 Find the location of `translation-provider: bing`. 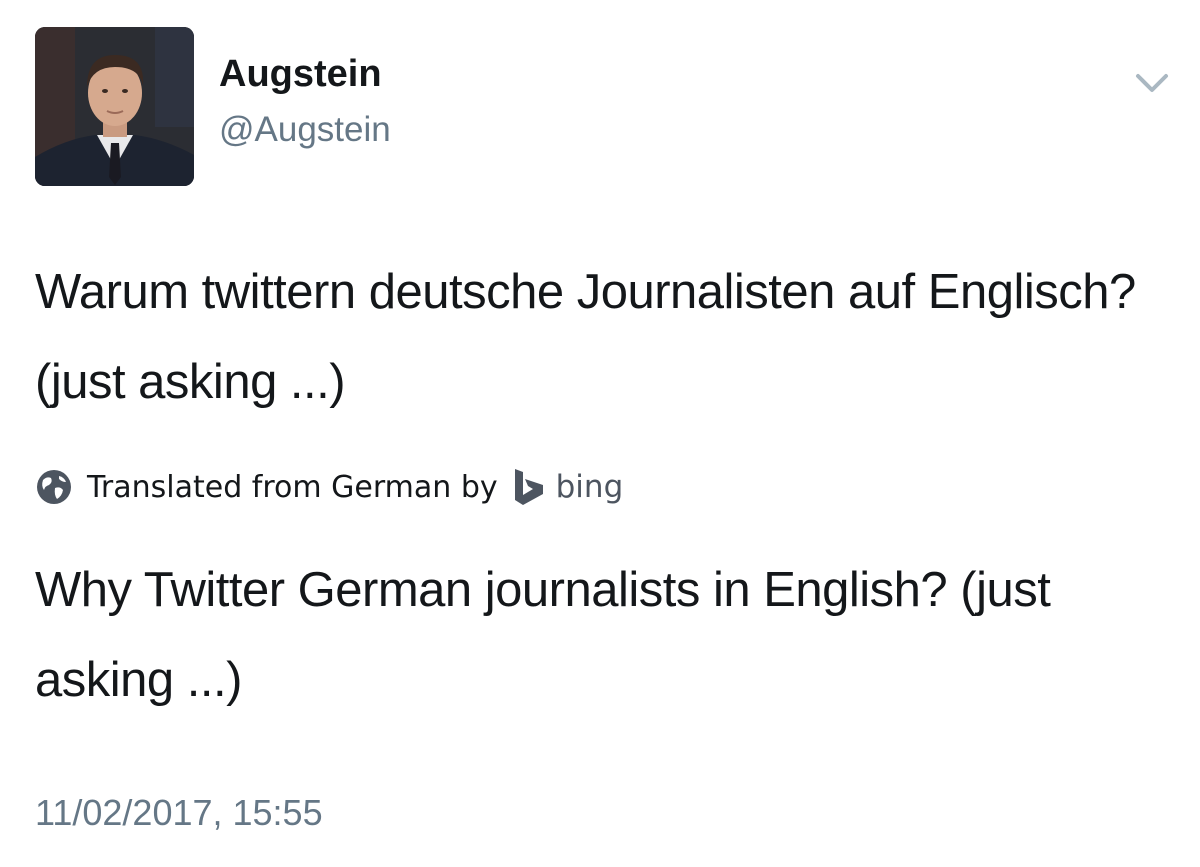

translation-provider: bing is located at coordinates (590, 487).